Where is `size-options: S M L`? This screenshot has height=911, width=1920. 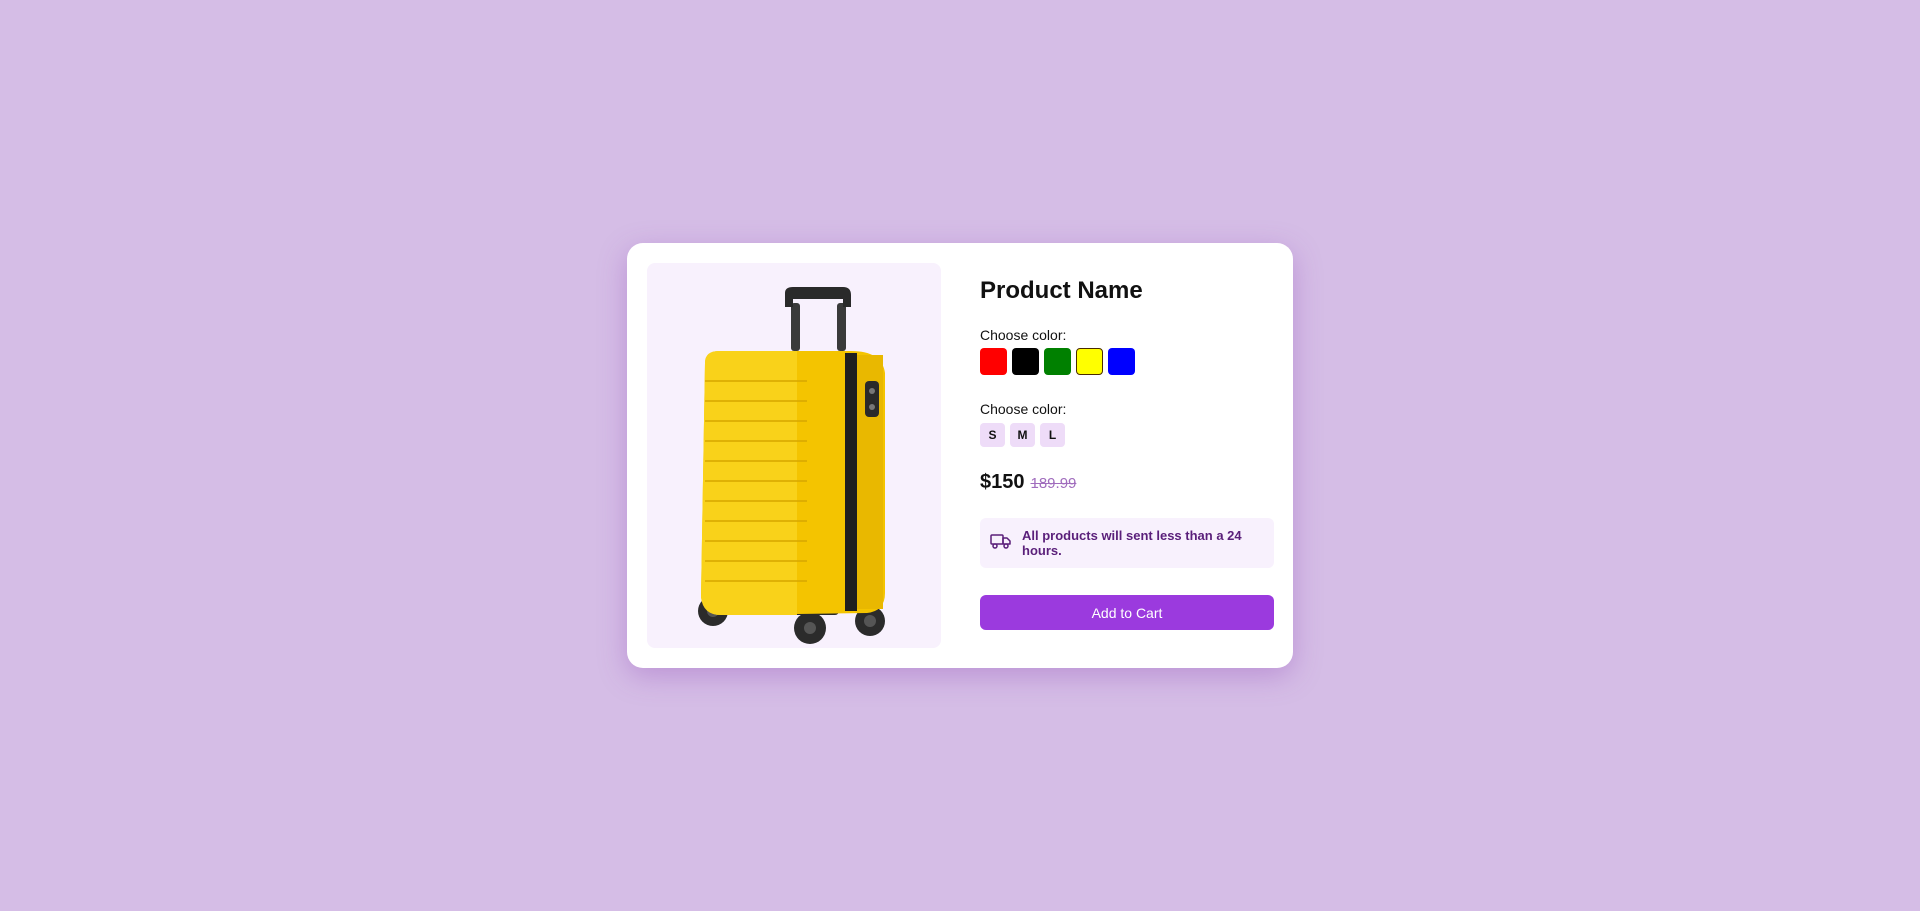
size-options: S M L is located at coordinates (1127, 435).